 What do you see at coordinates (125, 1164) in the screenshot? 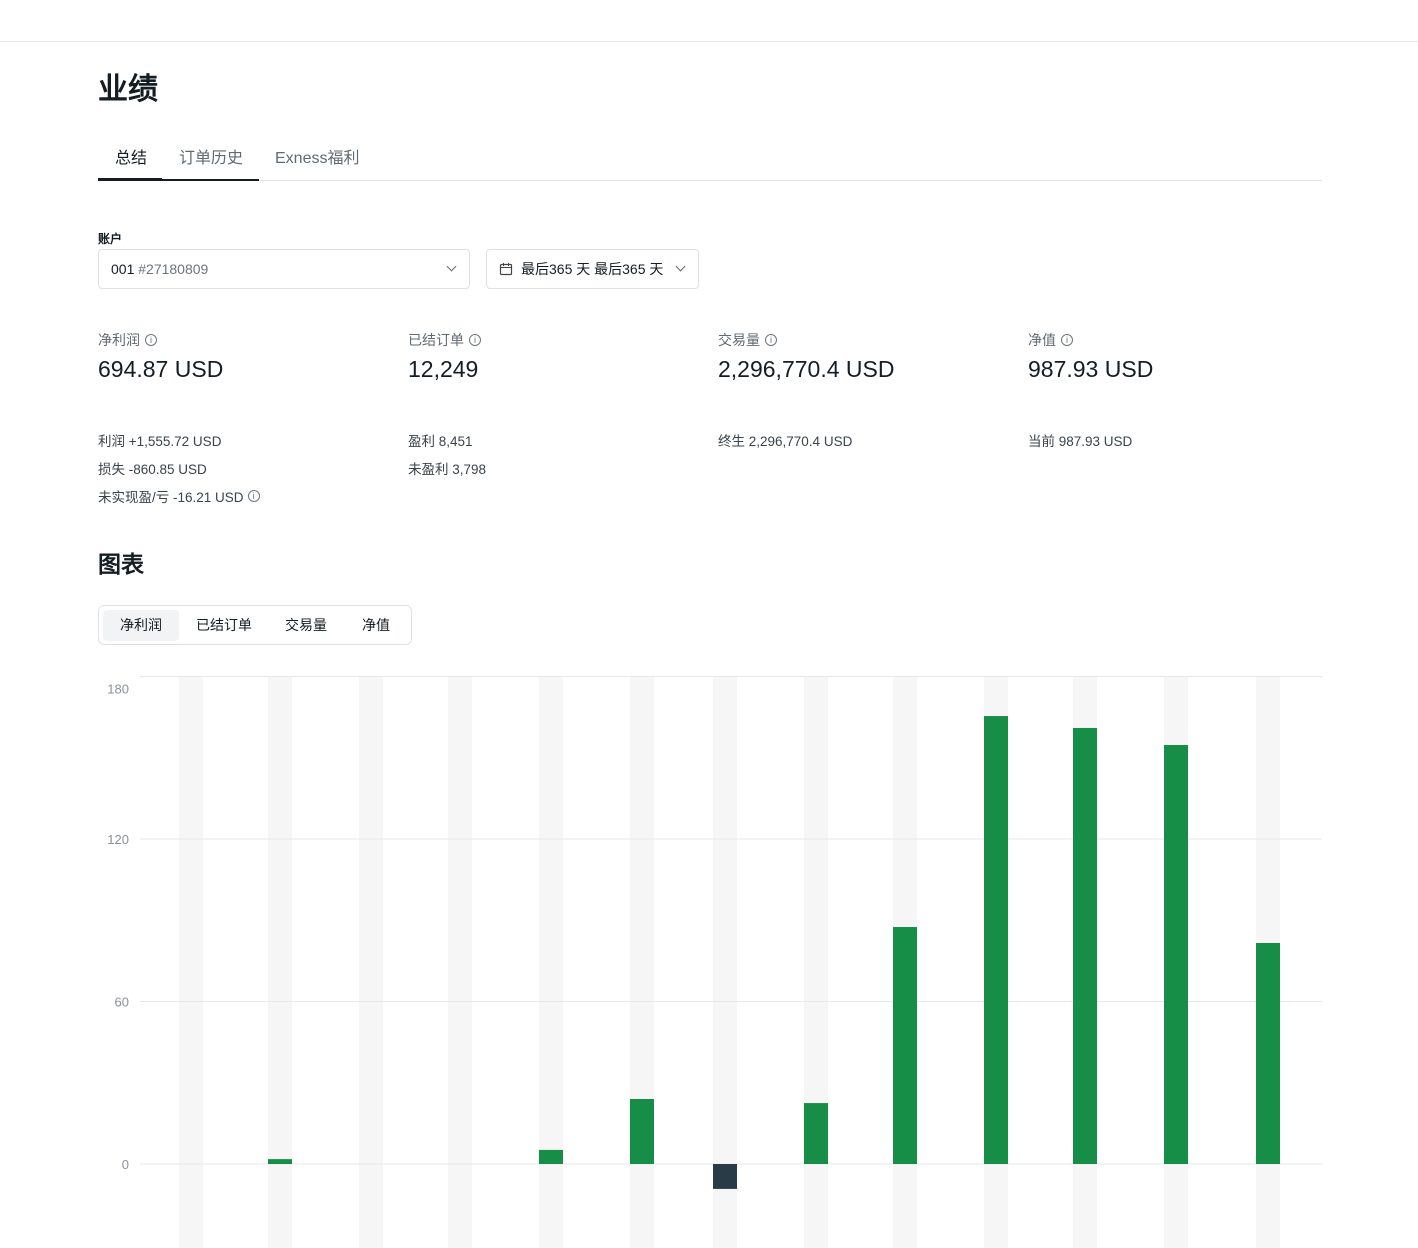
I see `y-tick-label: 0` at bounding box center [125, 1164].